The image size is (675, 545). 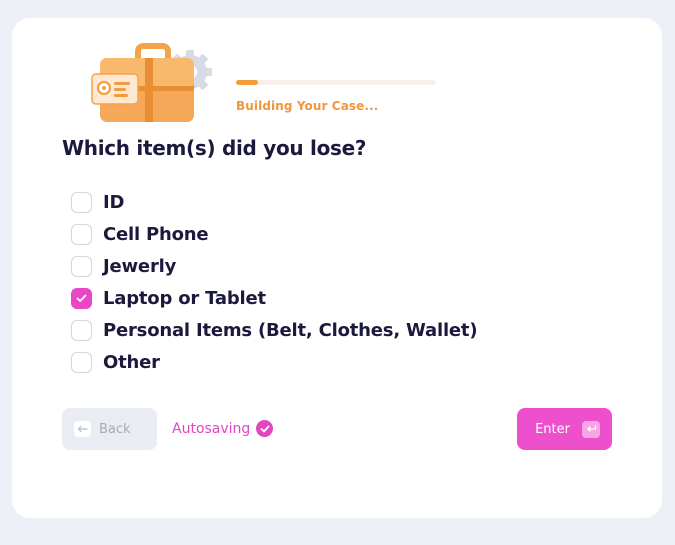 I want to click on enter-button: Enter, so click(x=564, y=429).